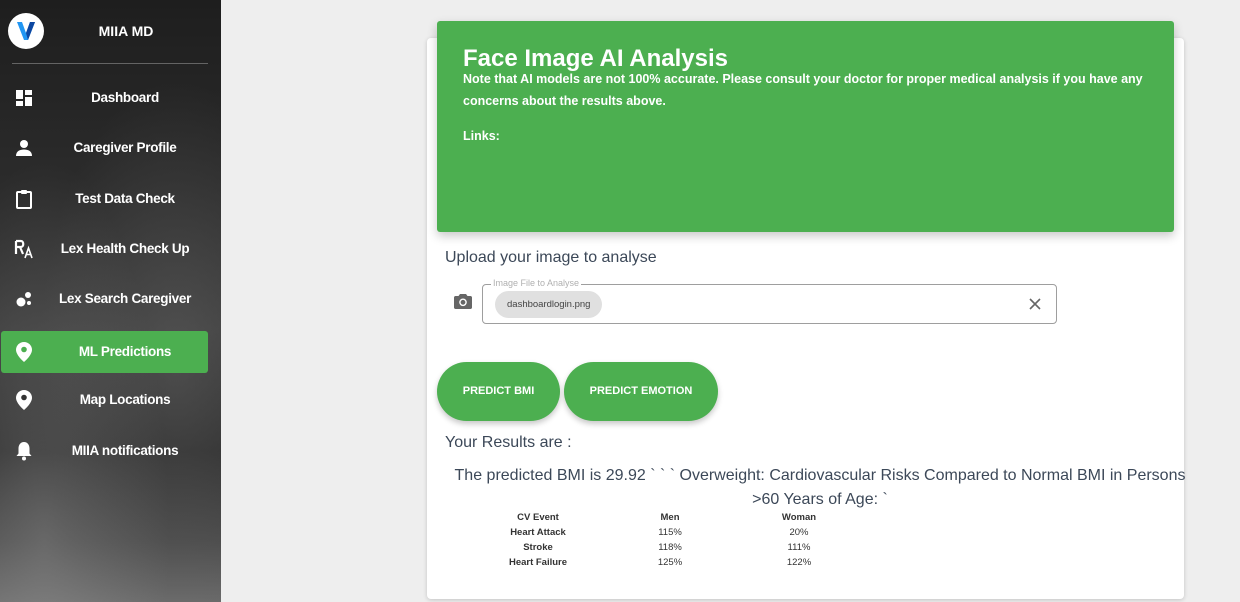  What do you see at coordinates (125, 198) in the screenshot?
I see `sidebar-item-label: Test Data Check` at bounding box center [125, 198].